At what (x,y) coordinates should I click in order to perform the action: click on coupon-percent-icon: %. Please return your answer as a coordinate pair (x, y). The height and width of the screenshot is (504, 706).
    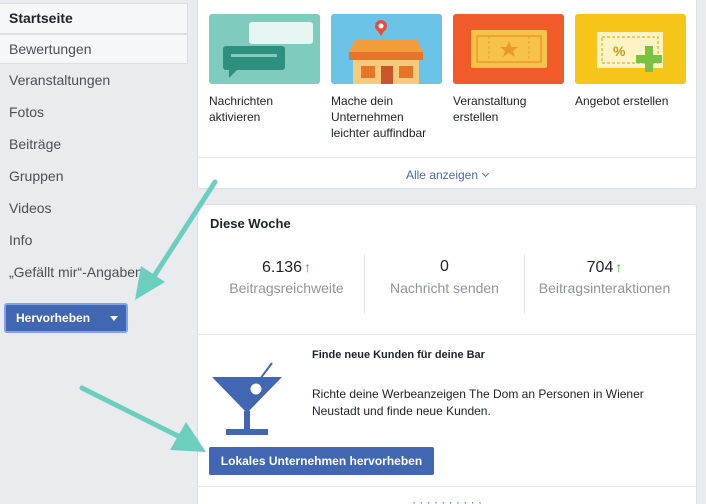
    Looking at the image, I should click on (630, 49).